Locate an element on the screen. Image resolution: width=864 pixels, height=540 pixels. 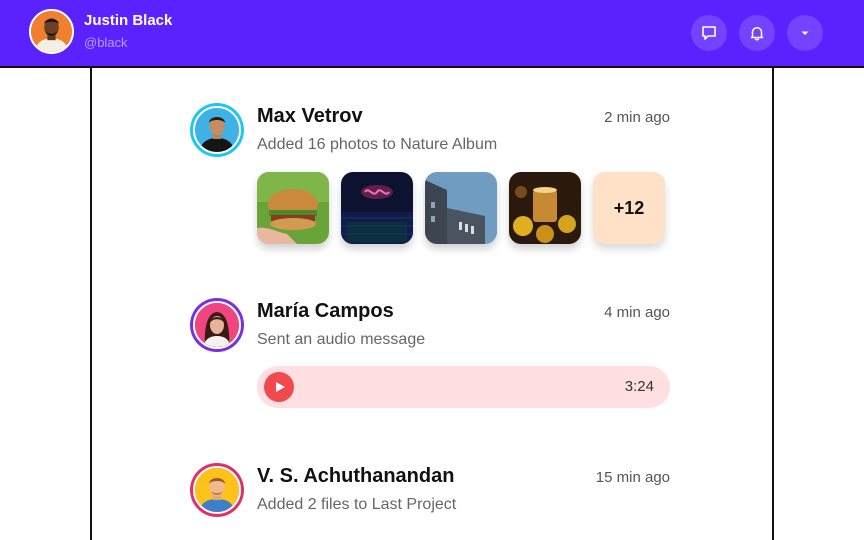
photo-gallery: +12 is located at coordinates (461, 208).